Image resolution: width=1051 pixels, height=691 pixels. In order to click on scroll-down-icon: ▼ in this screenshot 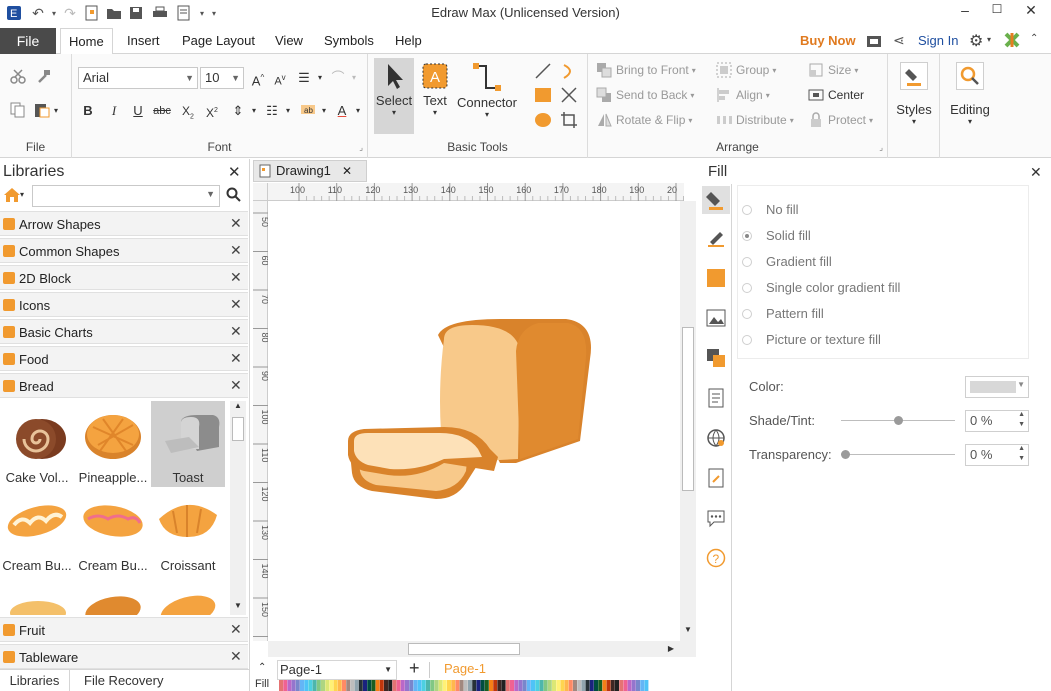, I will do `click(238, 608)`.